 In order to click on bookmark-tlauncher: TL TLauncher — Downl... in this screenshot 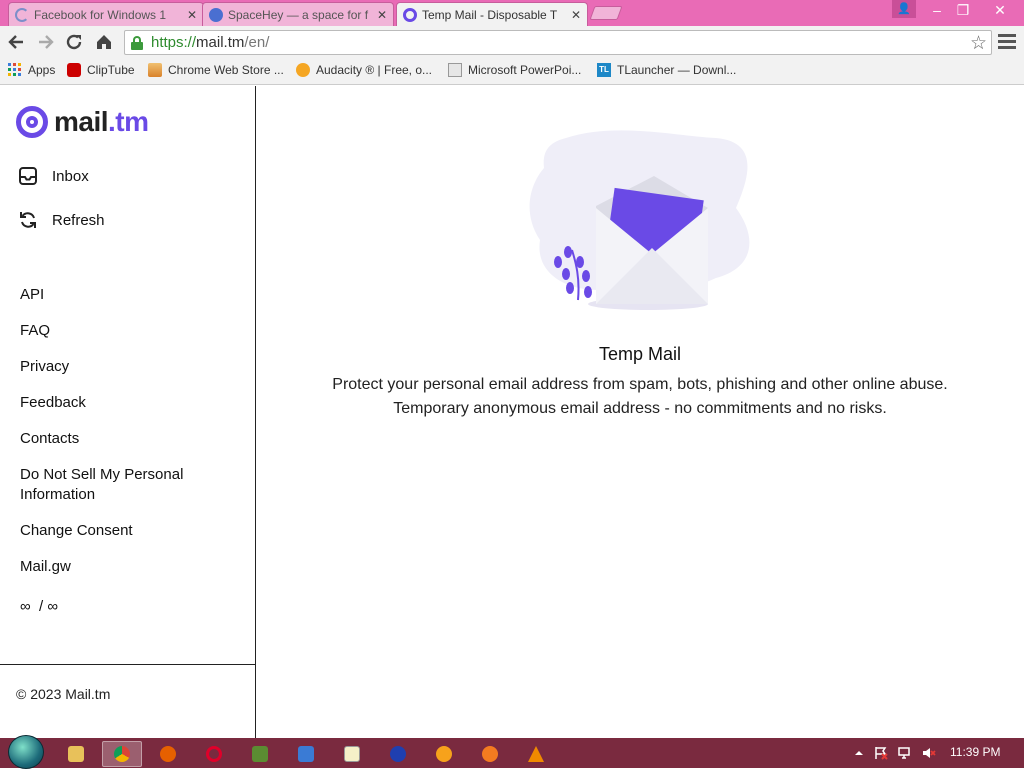, I will do `click(666, 70)`.